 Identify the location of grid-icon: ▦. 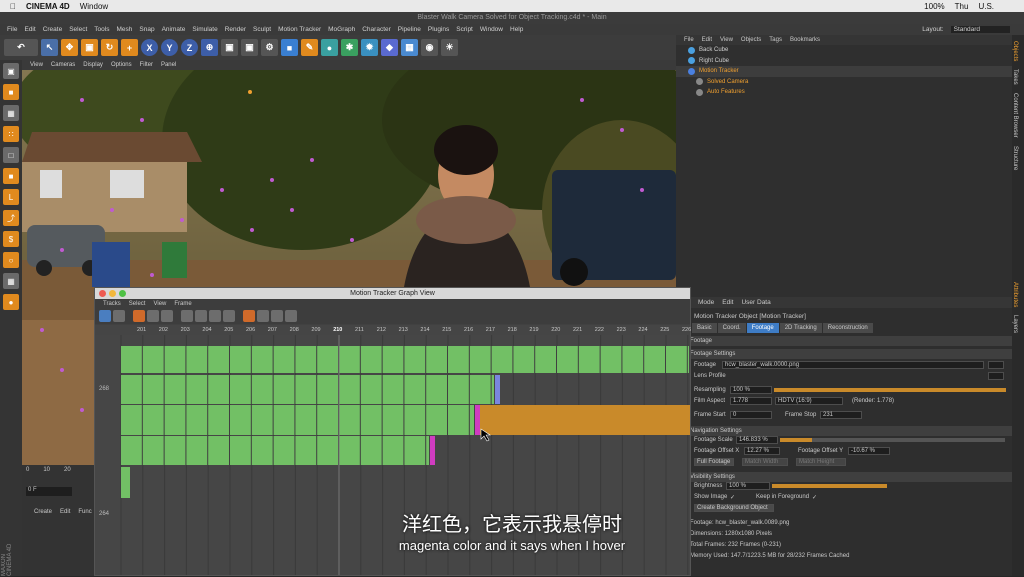
(11, 281).